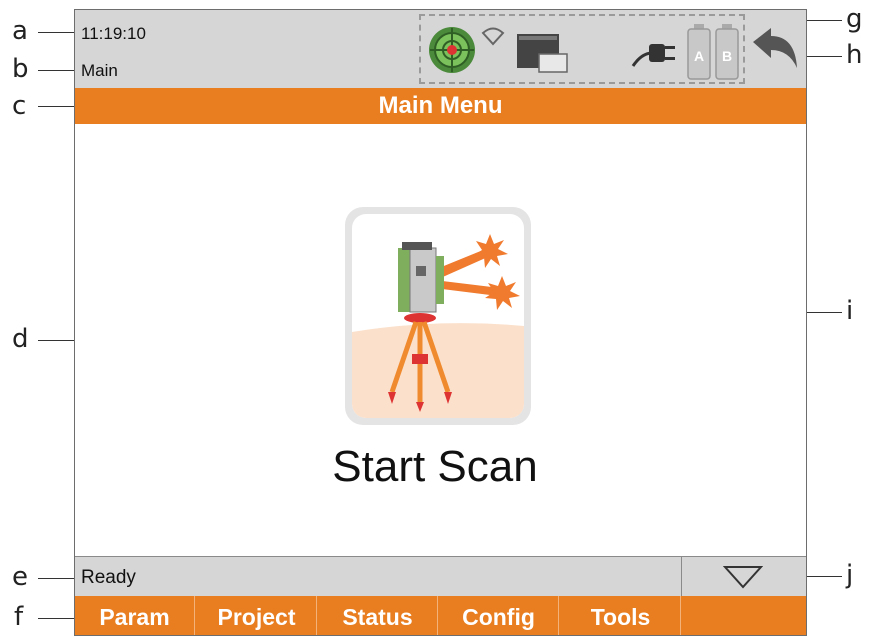 The image size is (869, 636). What do you see at coordinates (113, 33) in the screenshot?
I see `clock-time: 11:19:10` at bounding box center [113, 33].